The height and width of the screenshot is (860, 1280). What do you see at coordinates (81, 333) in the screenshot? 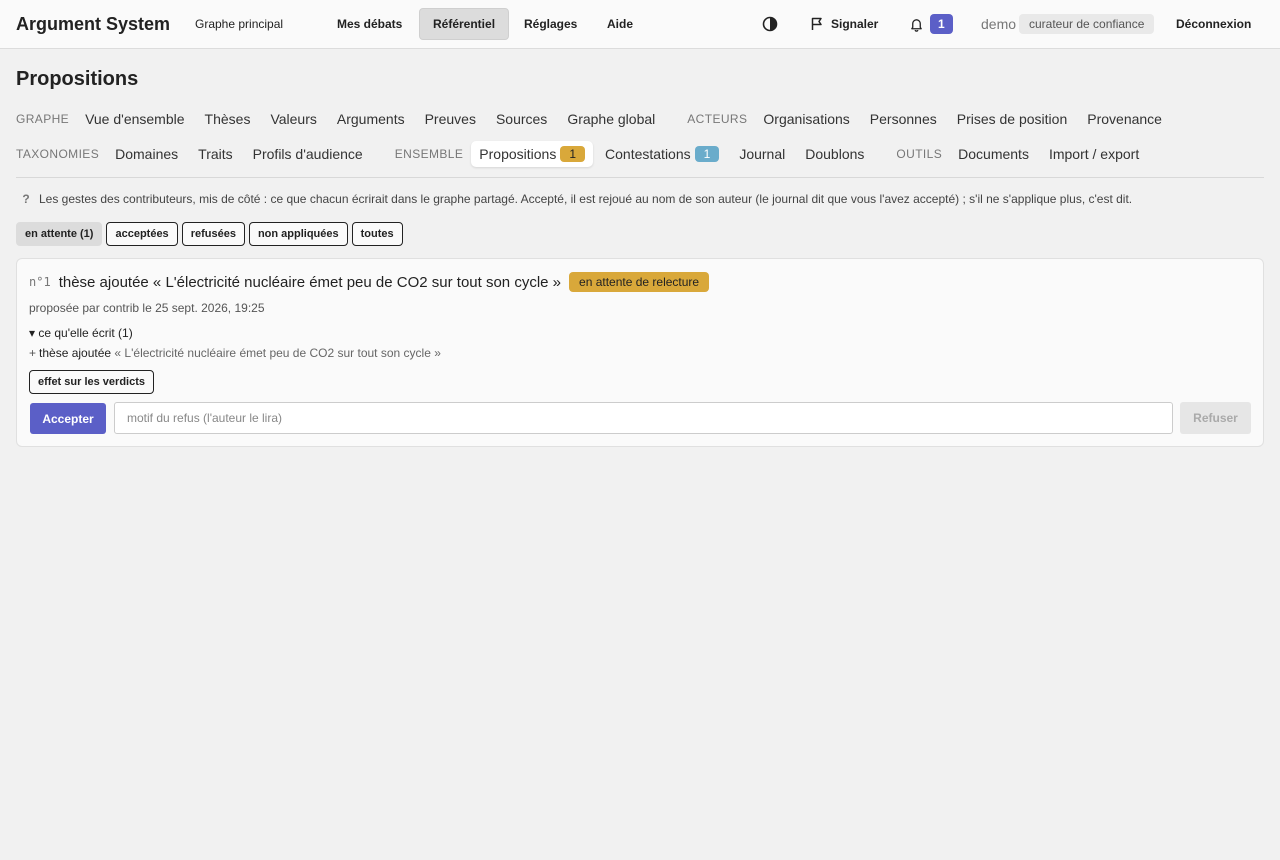
I see `changes-disclosure: ▾ ce qu'elle écrit (1)` at bounding box center [81, 333].